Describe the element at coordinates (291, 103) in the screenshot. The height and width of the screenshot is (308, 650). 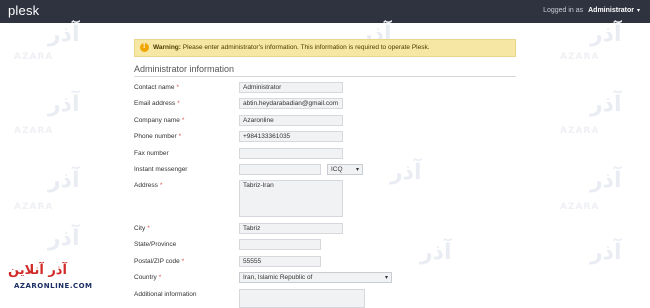
I see `email-input: abtin.heydarabadian@gmail.com` at that location.